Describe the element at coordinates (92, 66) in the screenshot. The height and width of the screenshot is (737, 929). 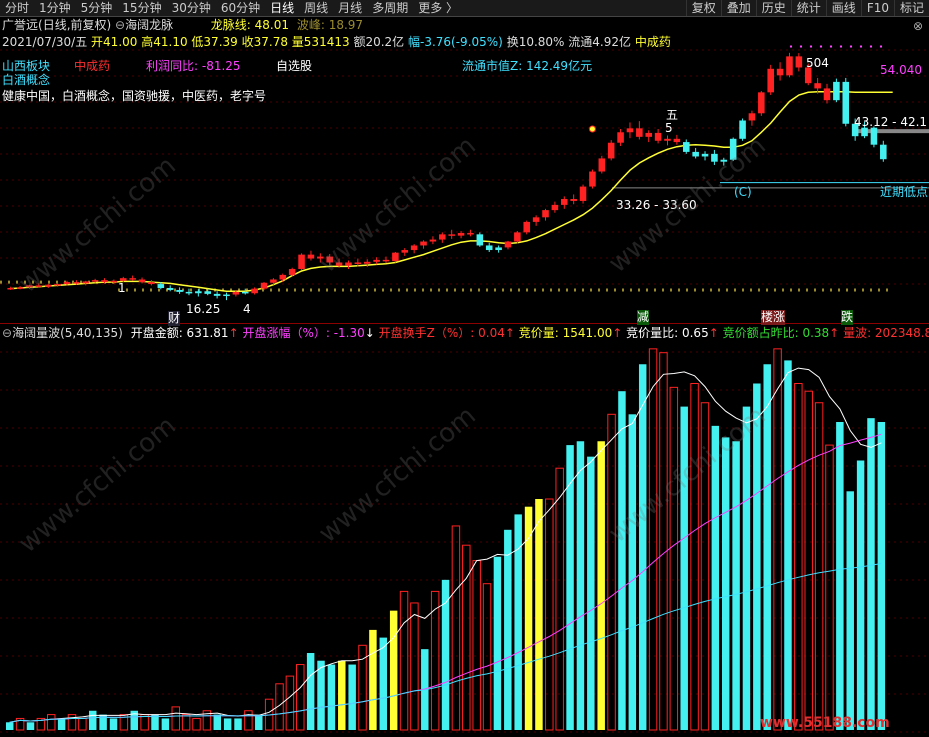
I see `industry-label: 中成药` at that location.